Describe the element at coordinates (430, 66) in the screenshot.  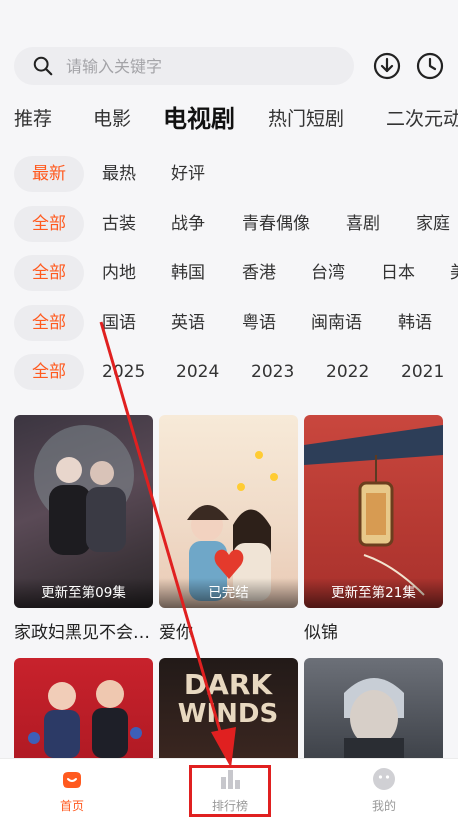
I see `history-clock-icon` at that location.